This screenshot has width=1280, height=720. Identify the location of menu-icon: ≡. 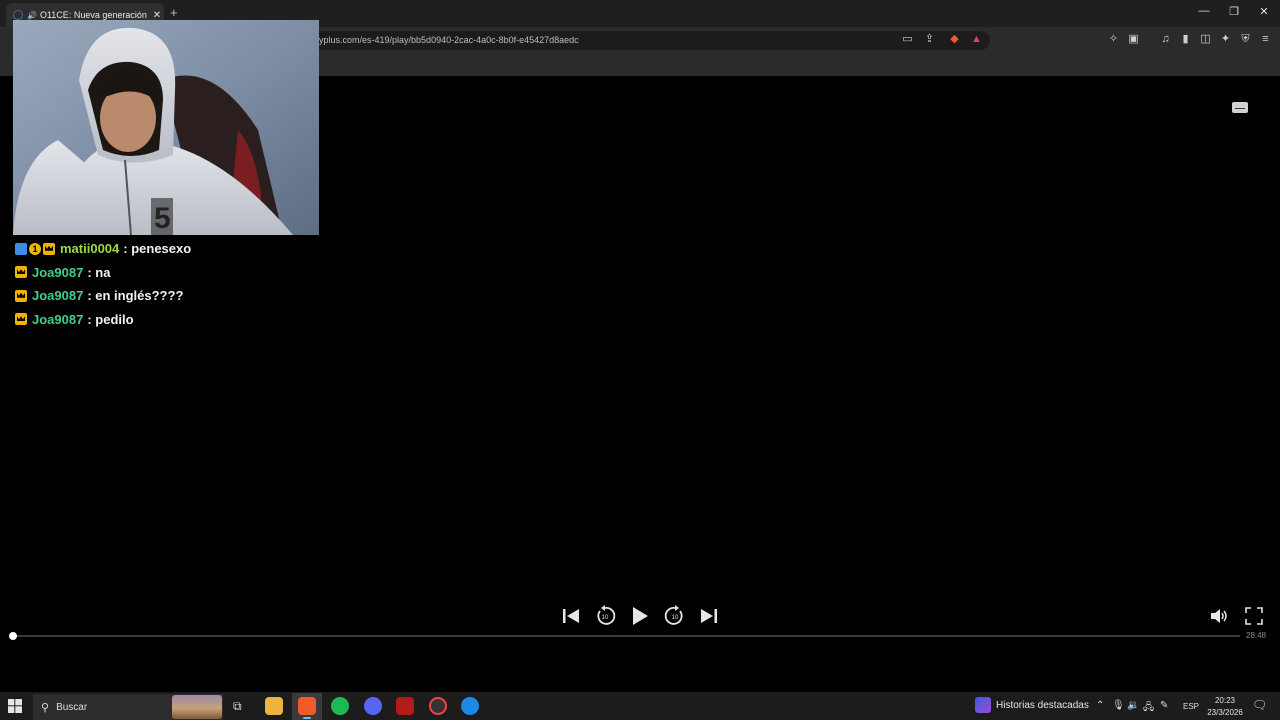
(1265, 39).